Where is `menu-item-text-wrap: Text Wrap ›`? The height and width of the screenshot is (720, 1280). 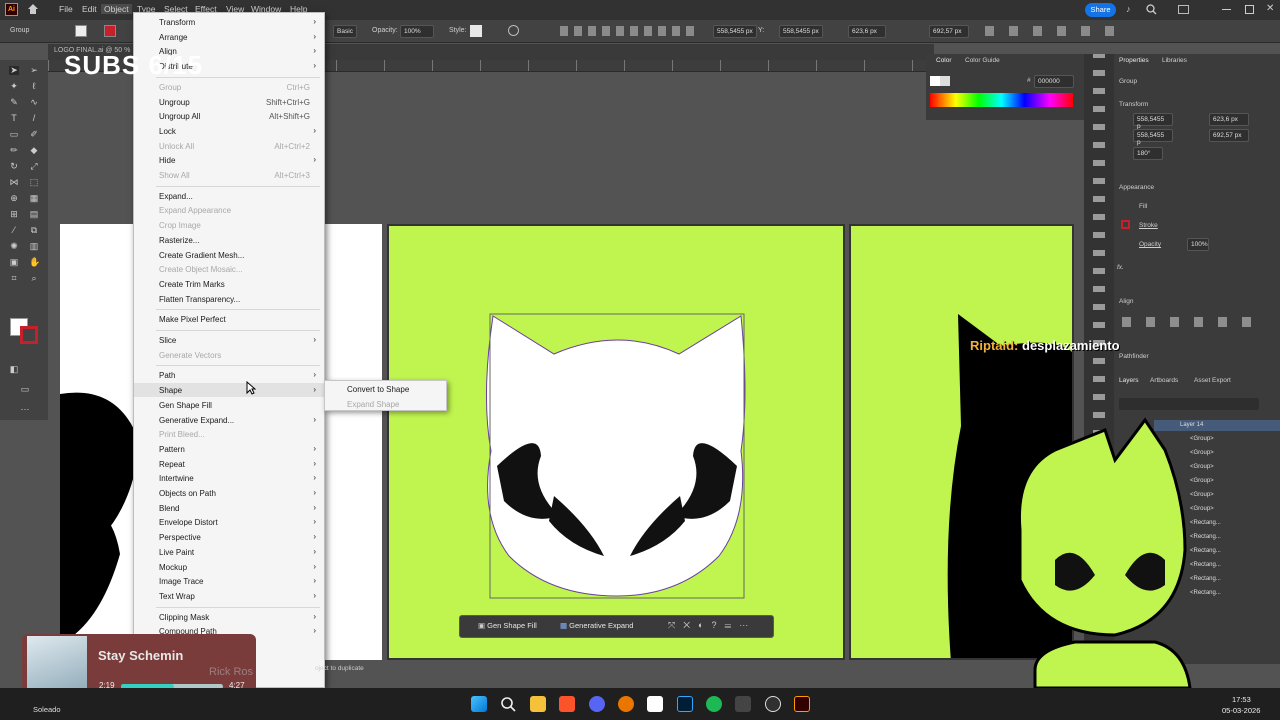
menu-item-text-wrap: Text Wrap › is located at coordinates (229, 596).